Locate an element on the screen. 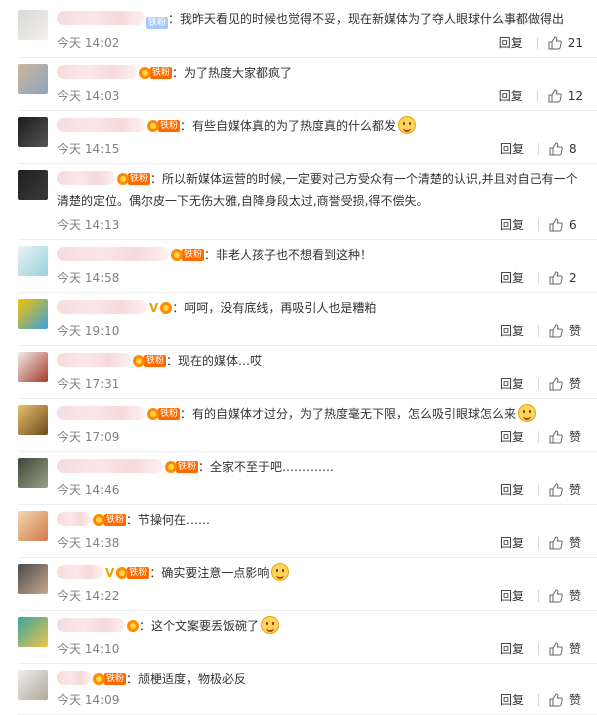 The width and height of the screenshot is (597, 715). comment-meta: 今天 14:02 回复 21 is located at coordinates (320, 43).